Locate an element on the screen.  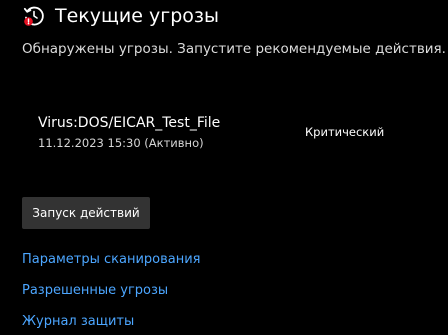
start-actions-button: Запуск действий is located at coordinates (86, 213).